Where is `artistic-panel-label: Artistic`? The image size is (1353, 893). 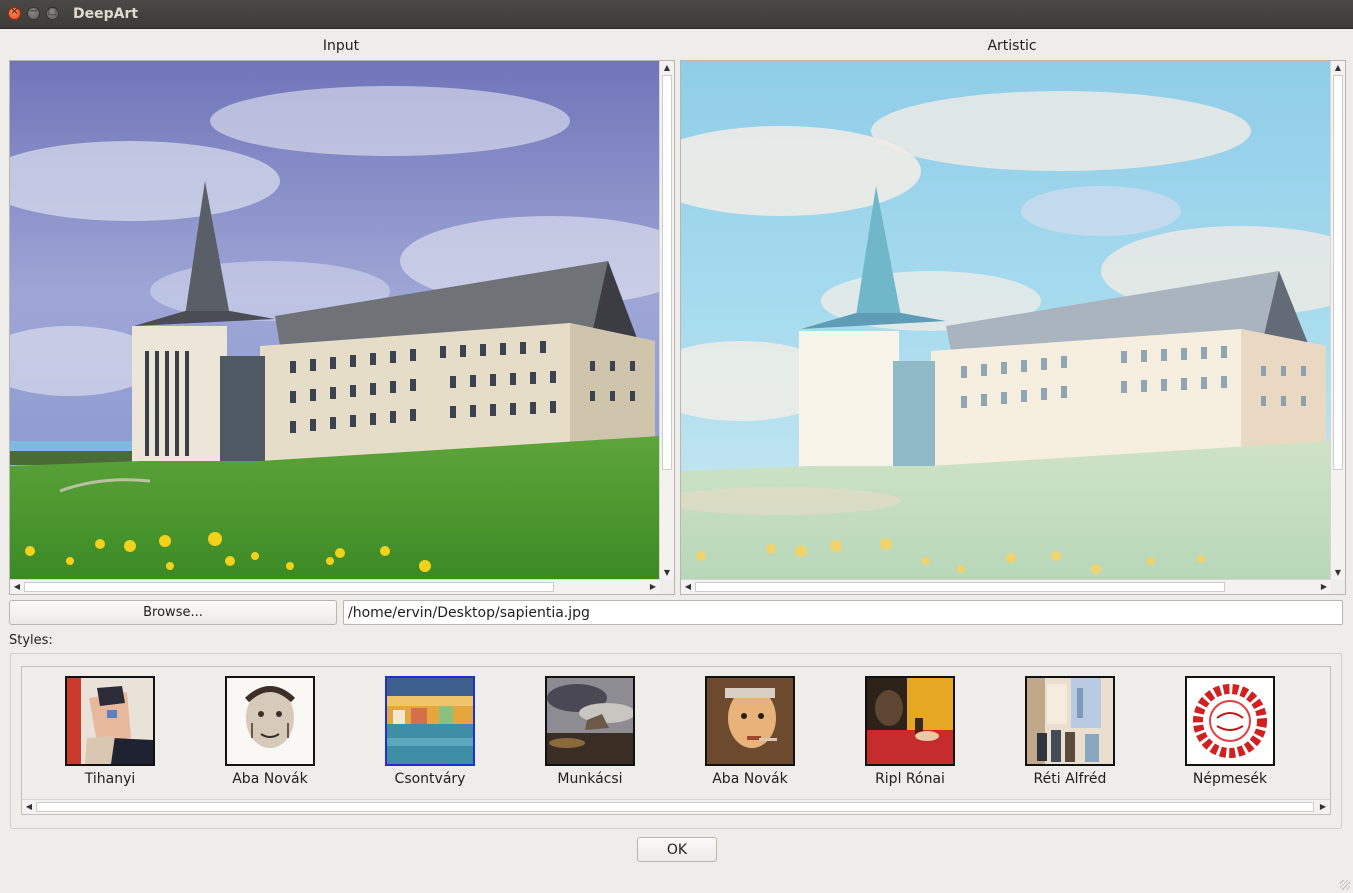
artistic-panel-label: Artistic is located at coordinates (1012, 46).